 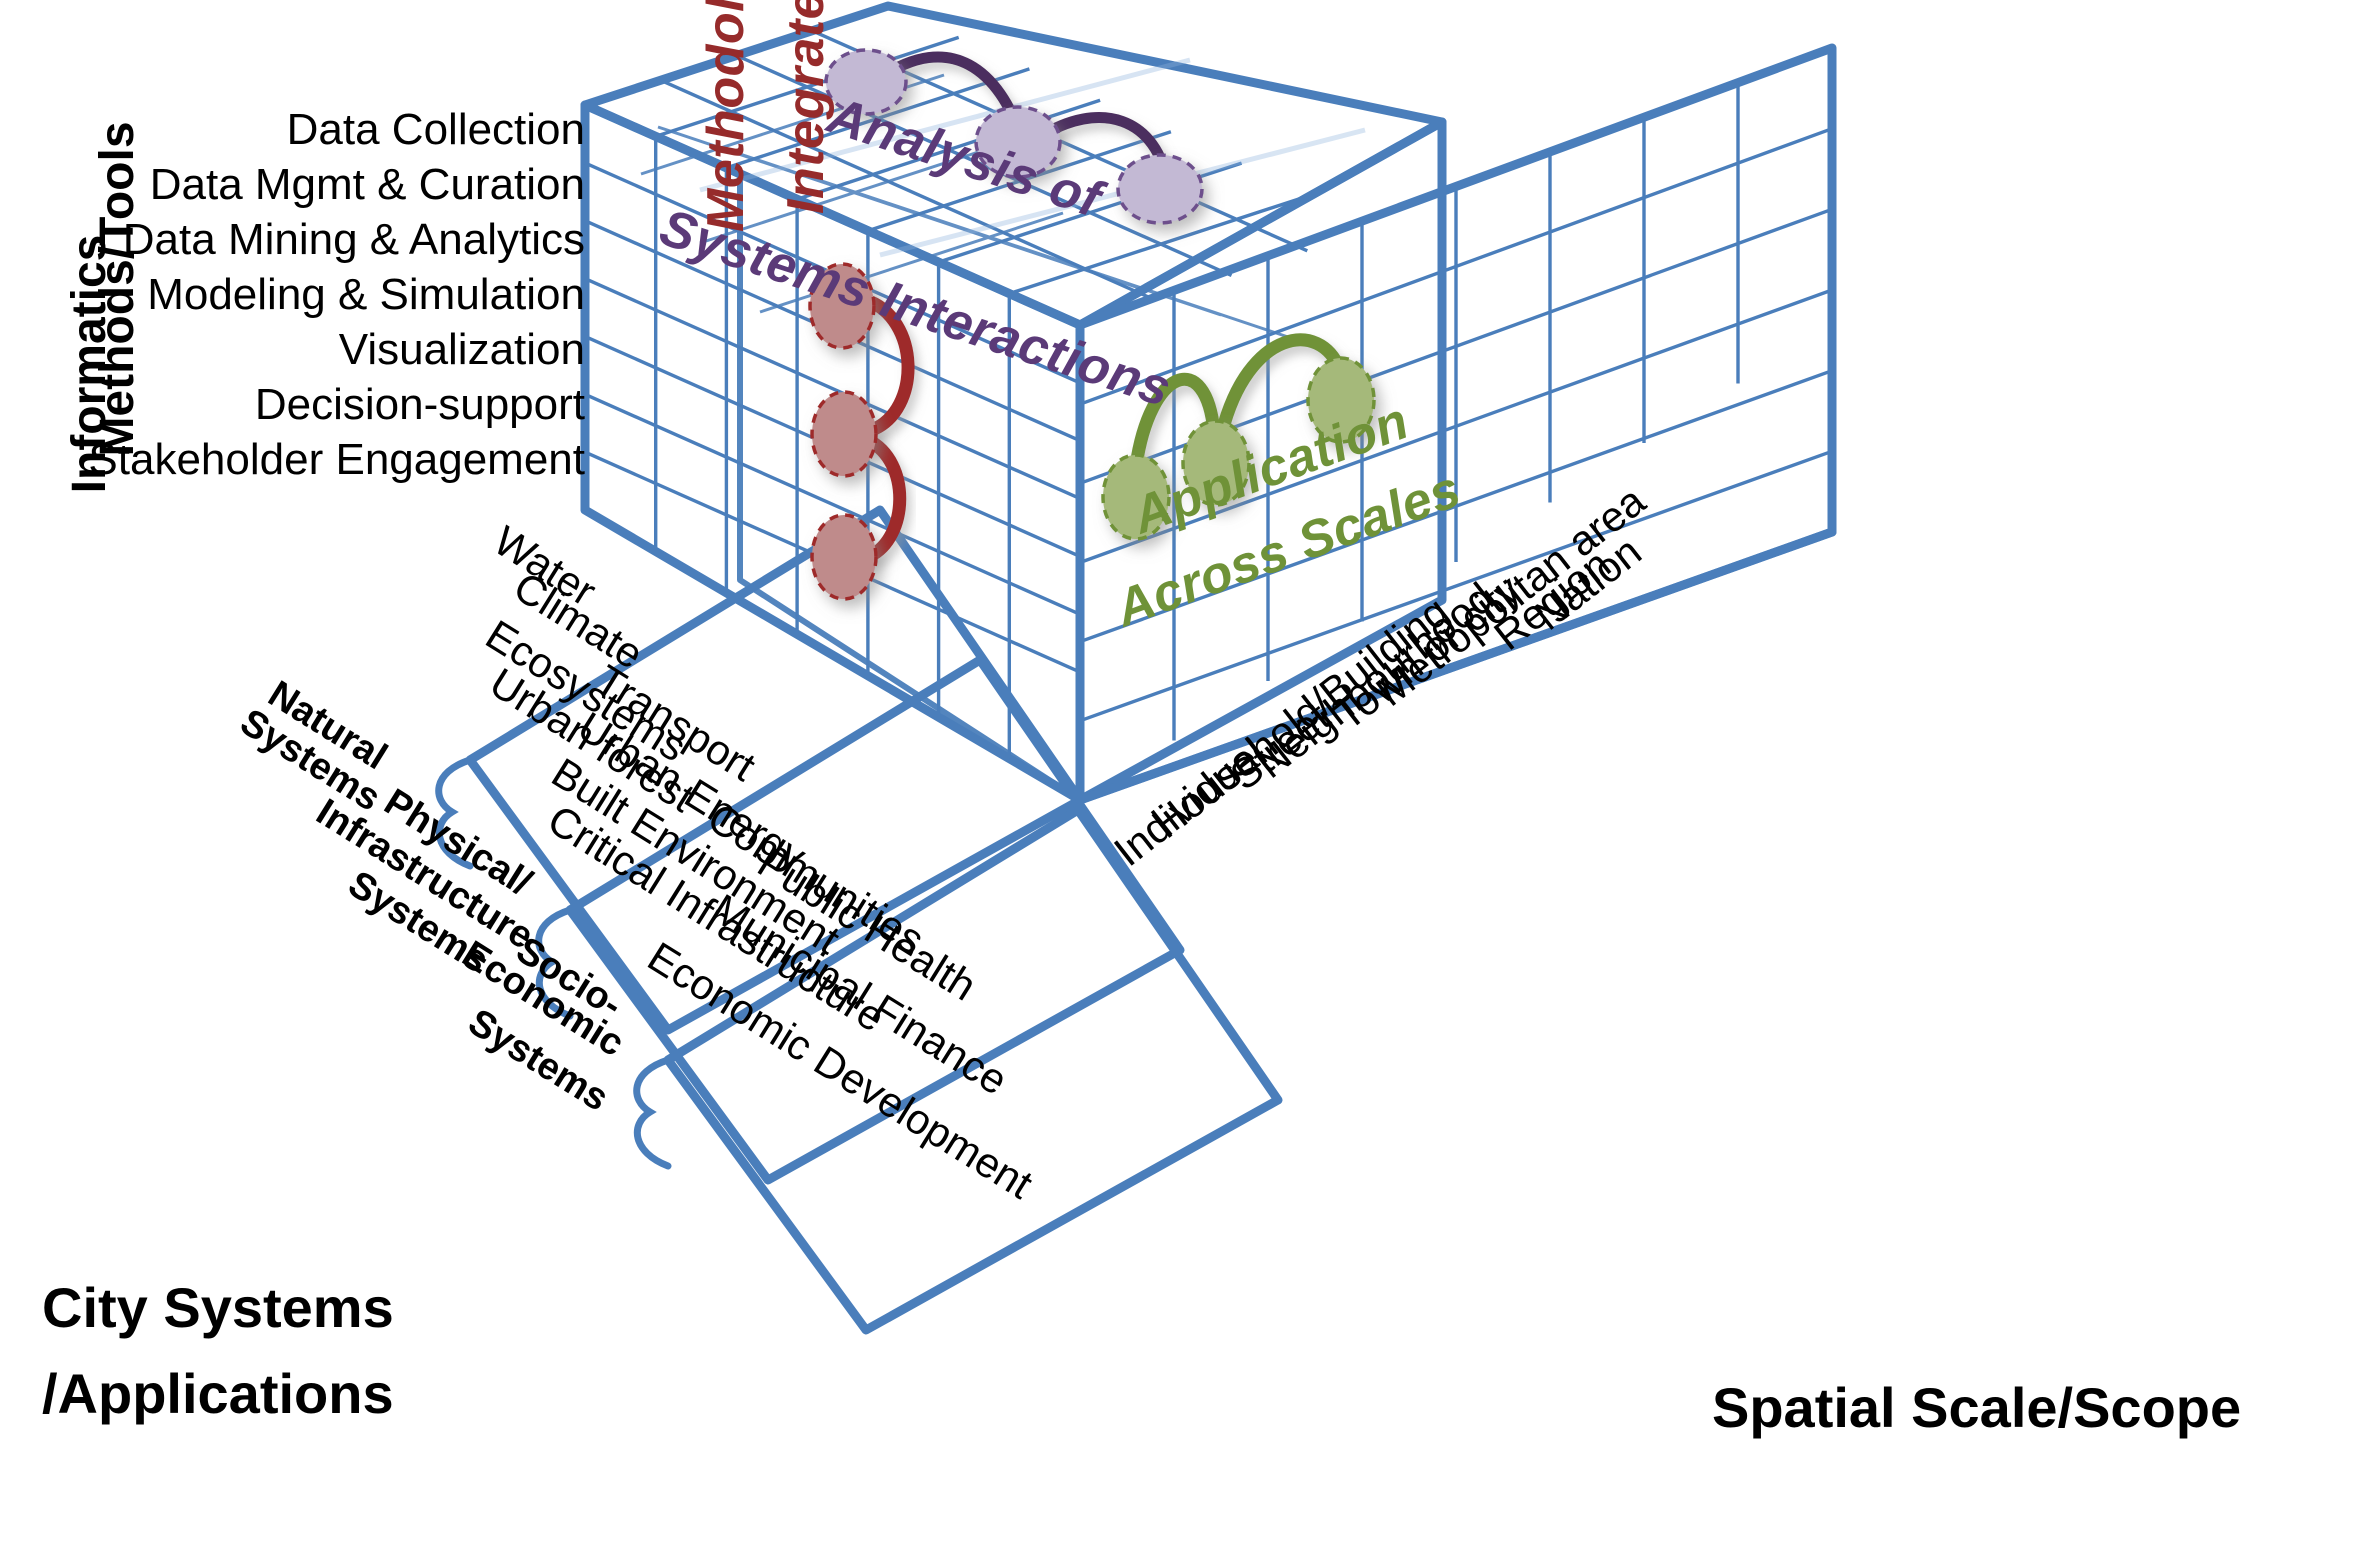 I want to click on left-face-title-methodology: Methodology, so click(x=726, y=116).